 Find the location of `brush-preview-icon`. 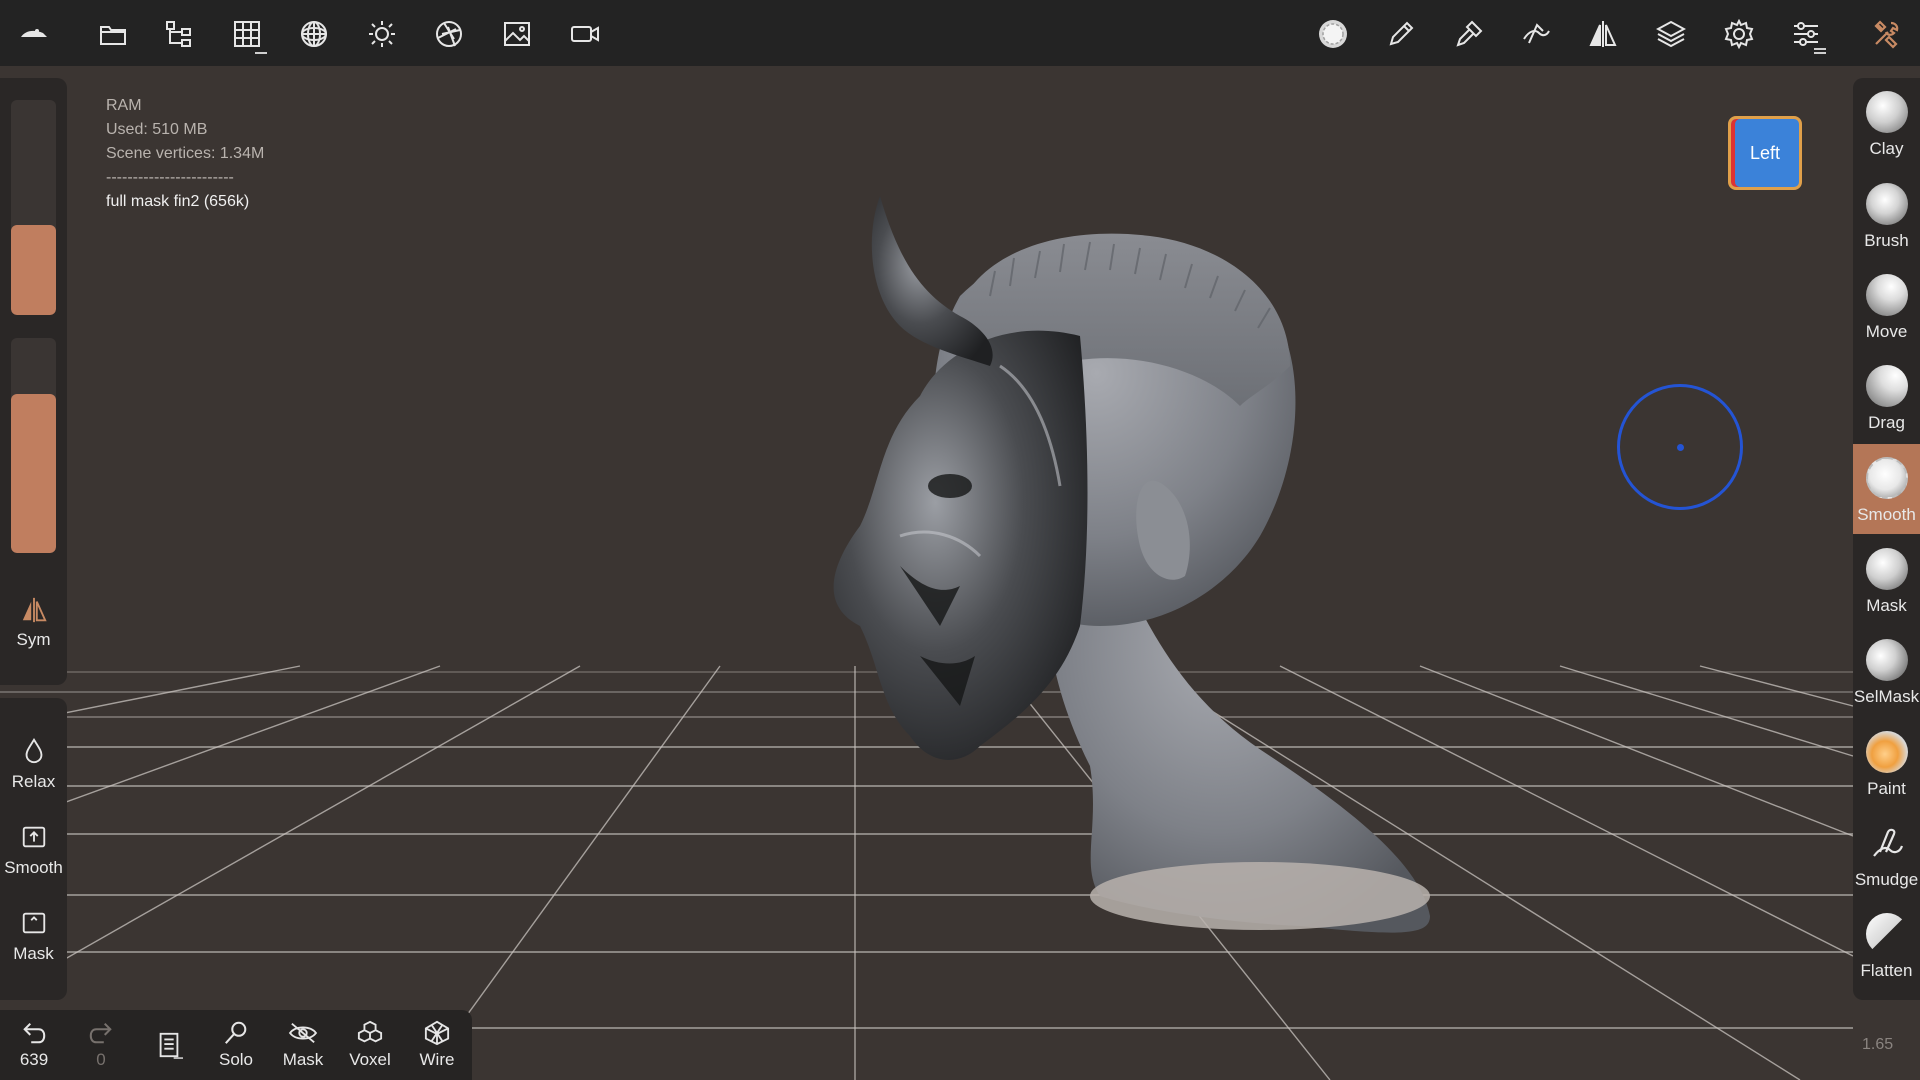

brush-preview-icon is located at coordinates (1333, 34).